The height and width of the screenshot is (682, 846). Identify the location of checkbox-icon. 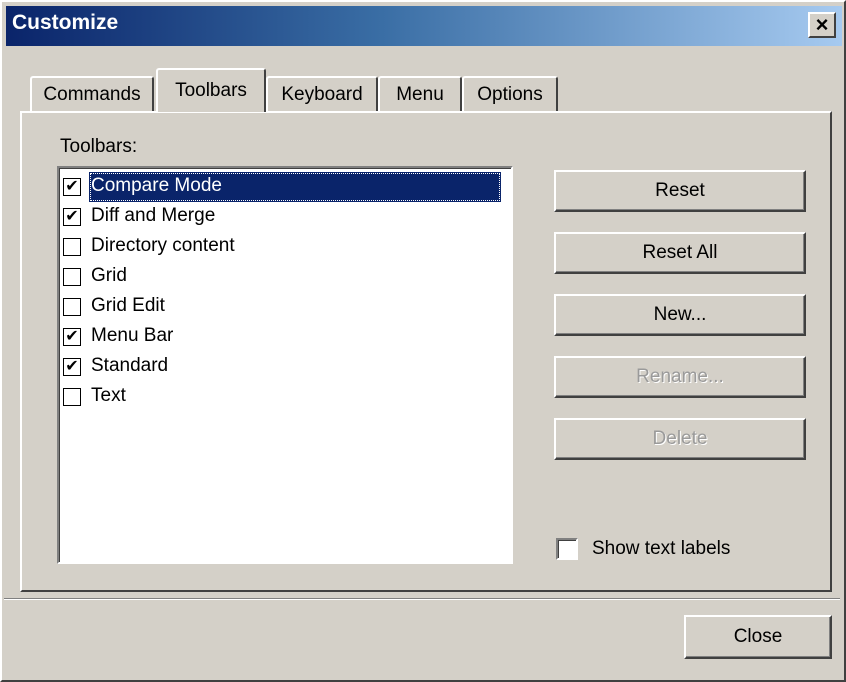
(567, 549).